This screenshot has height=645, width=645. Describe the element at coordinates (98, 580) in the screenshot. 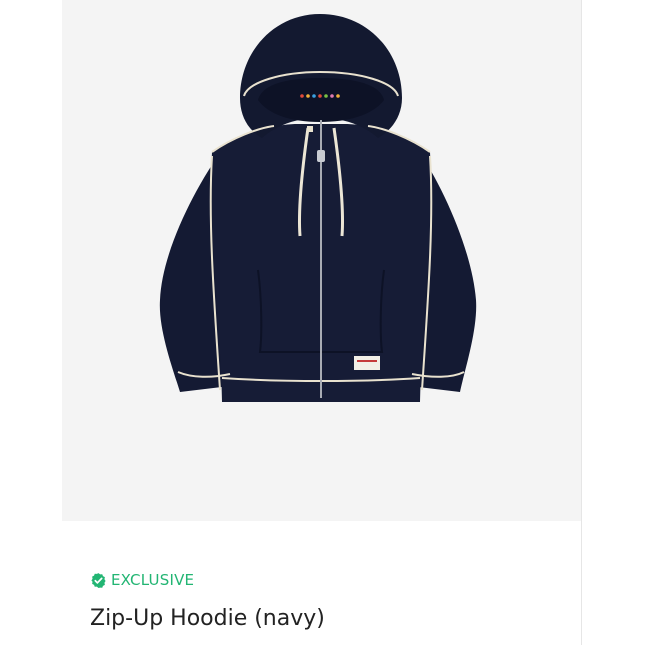

I see `verified-check-icon` at that location.